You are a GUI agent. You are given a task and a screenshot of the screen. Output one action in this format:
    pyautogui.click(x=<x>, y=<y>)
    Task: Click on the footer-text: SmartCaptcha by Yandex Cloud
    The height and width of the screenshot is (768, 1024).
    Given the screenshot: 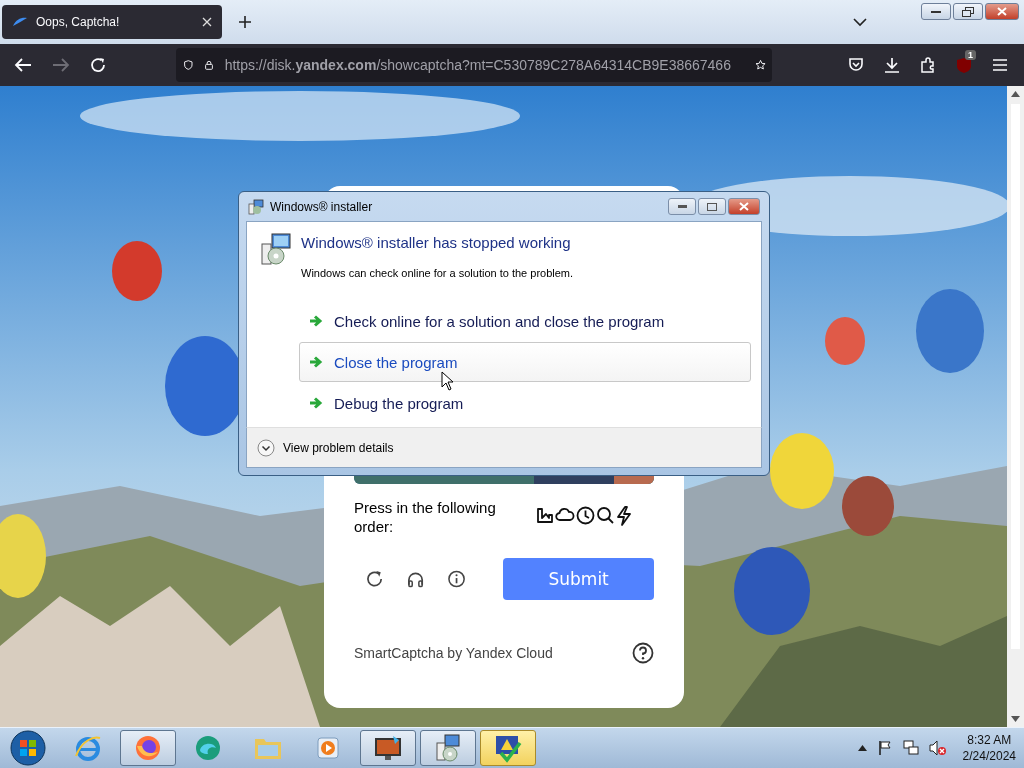 What is the action you would take?
    pyautogui.click(x=453, y=653)
    